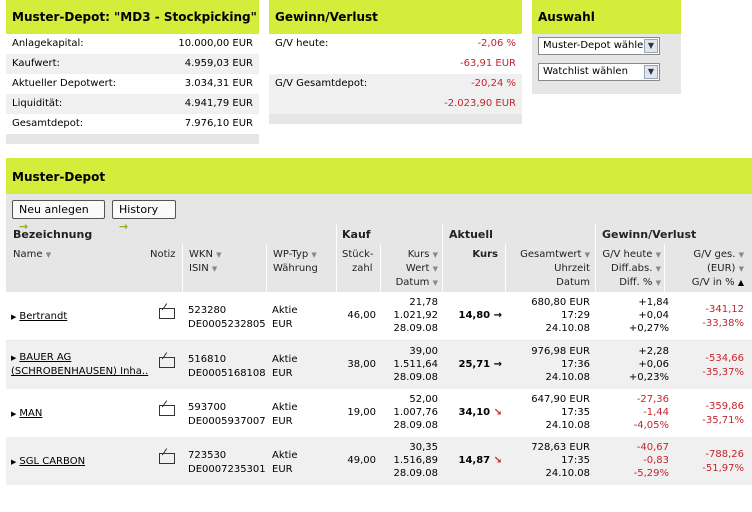  What do you see at coordinates (629, 283) in the screenshot?
I see `col-diffpct-sort: Diff. % ▼` at bounding box center [629, 283].